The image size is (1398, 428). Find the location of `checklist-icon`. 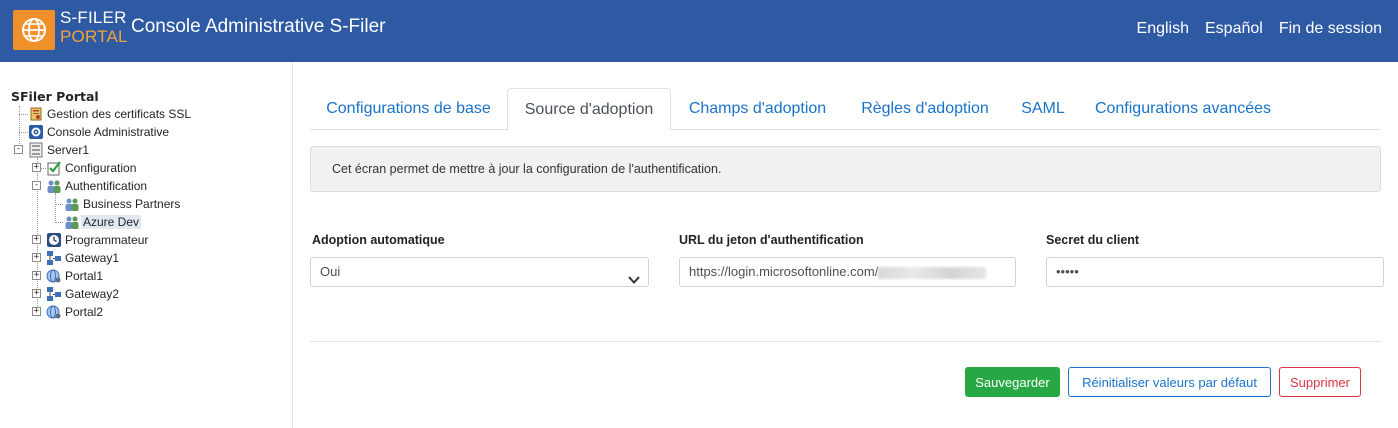

checklist-icon is located at coordinates (54, 168).